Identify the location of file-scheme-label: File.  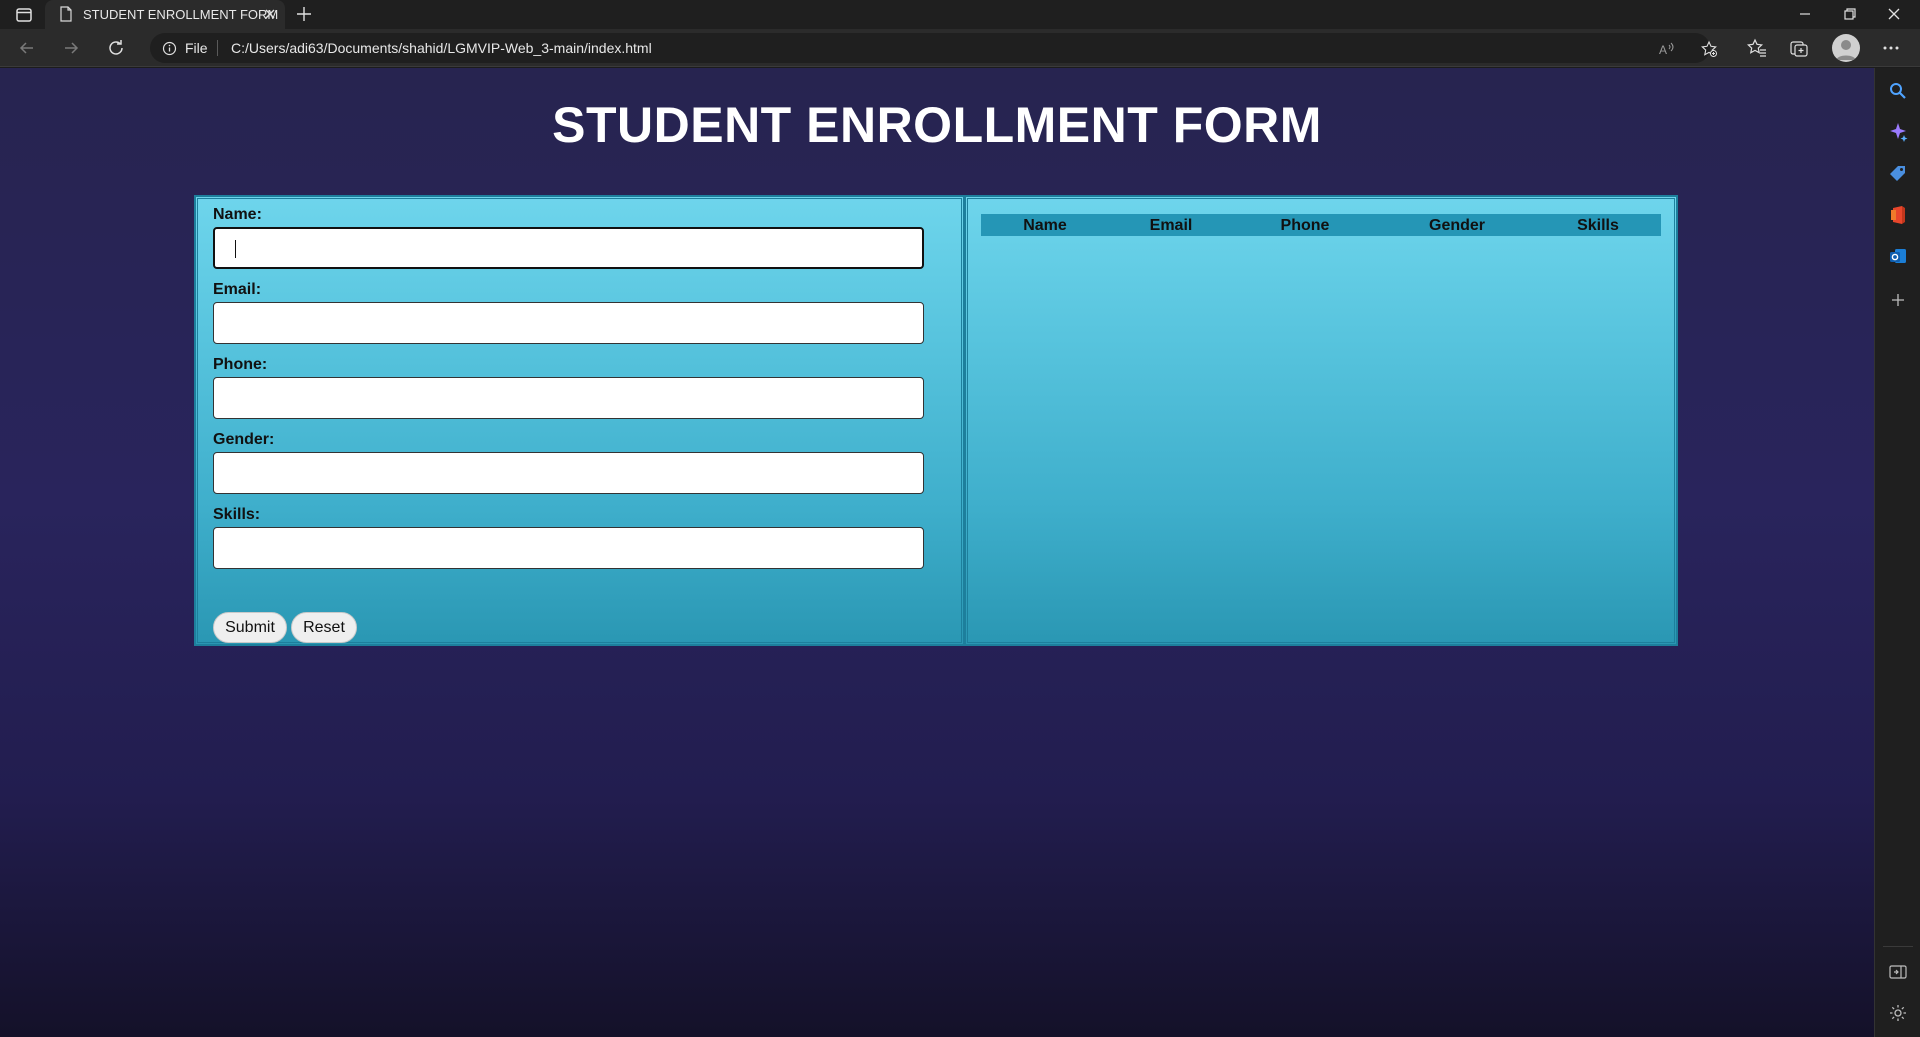
(196, 48).